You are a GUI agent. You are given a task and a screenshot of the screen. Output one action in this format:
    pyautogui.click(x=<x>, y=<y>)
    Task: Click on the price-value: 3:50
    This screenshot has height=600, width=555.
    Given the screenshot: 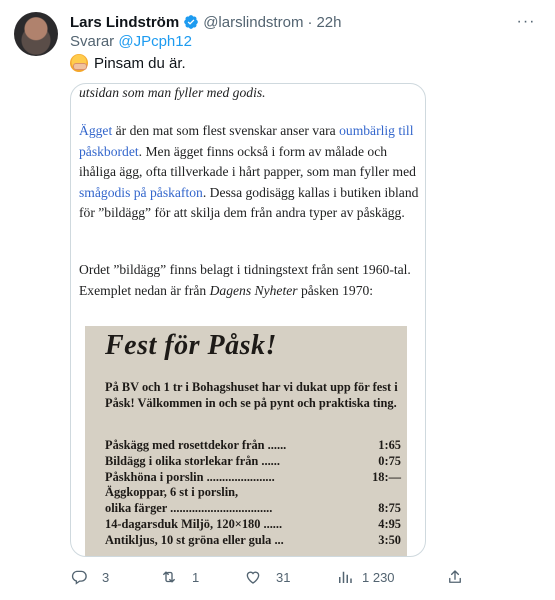 What is the action you would take?
    pyautogui.click(x=389, y=539)
    